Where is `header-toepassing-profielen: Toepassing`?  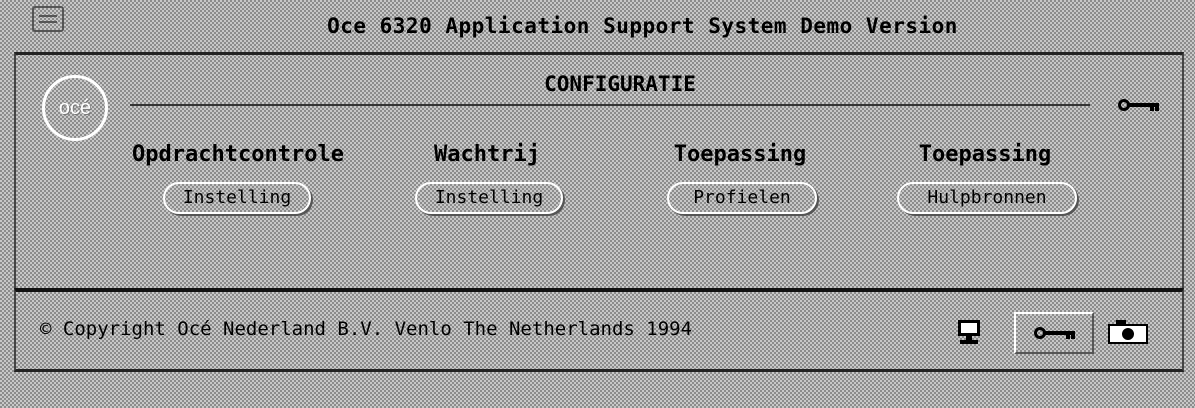
header-toepassing-profielen: Toepassing is located at coordinates (740, 154).